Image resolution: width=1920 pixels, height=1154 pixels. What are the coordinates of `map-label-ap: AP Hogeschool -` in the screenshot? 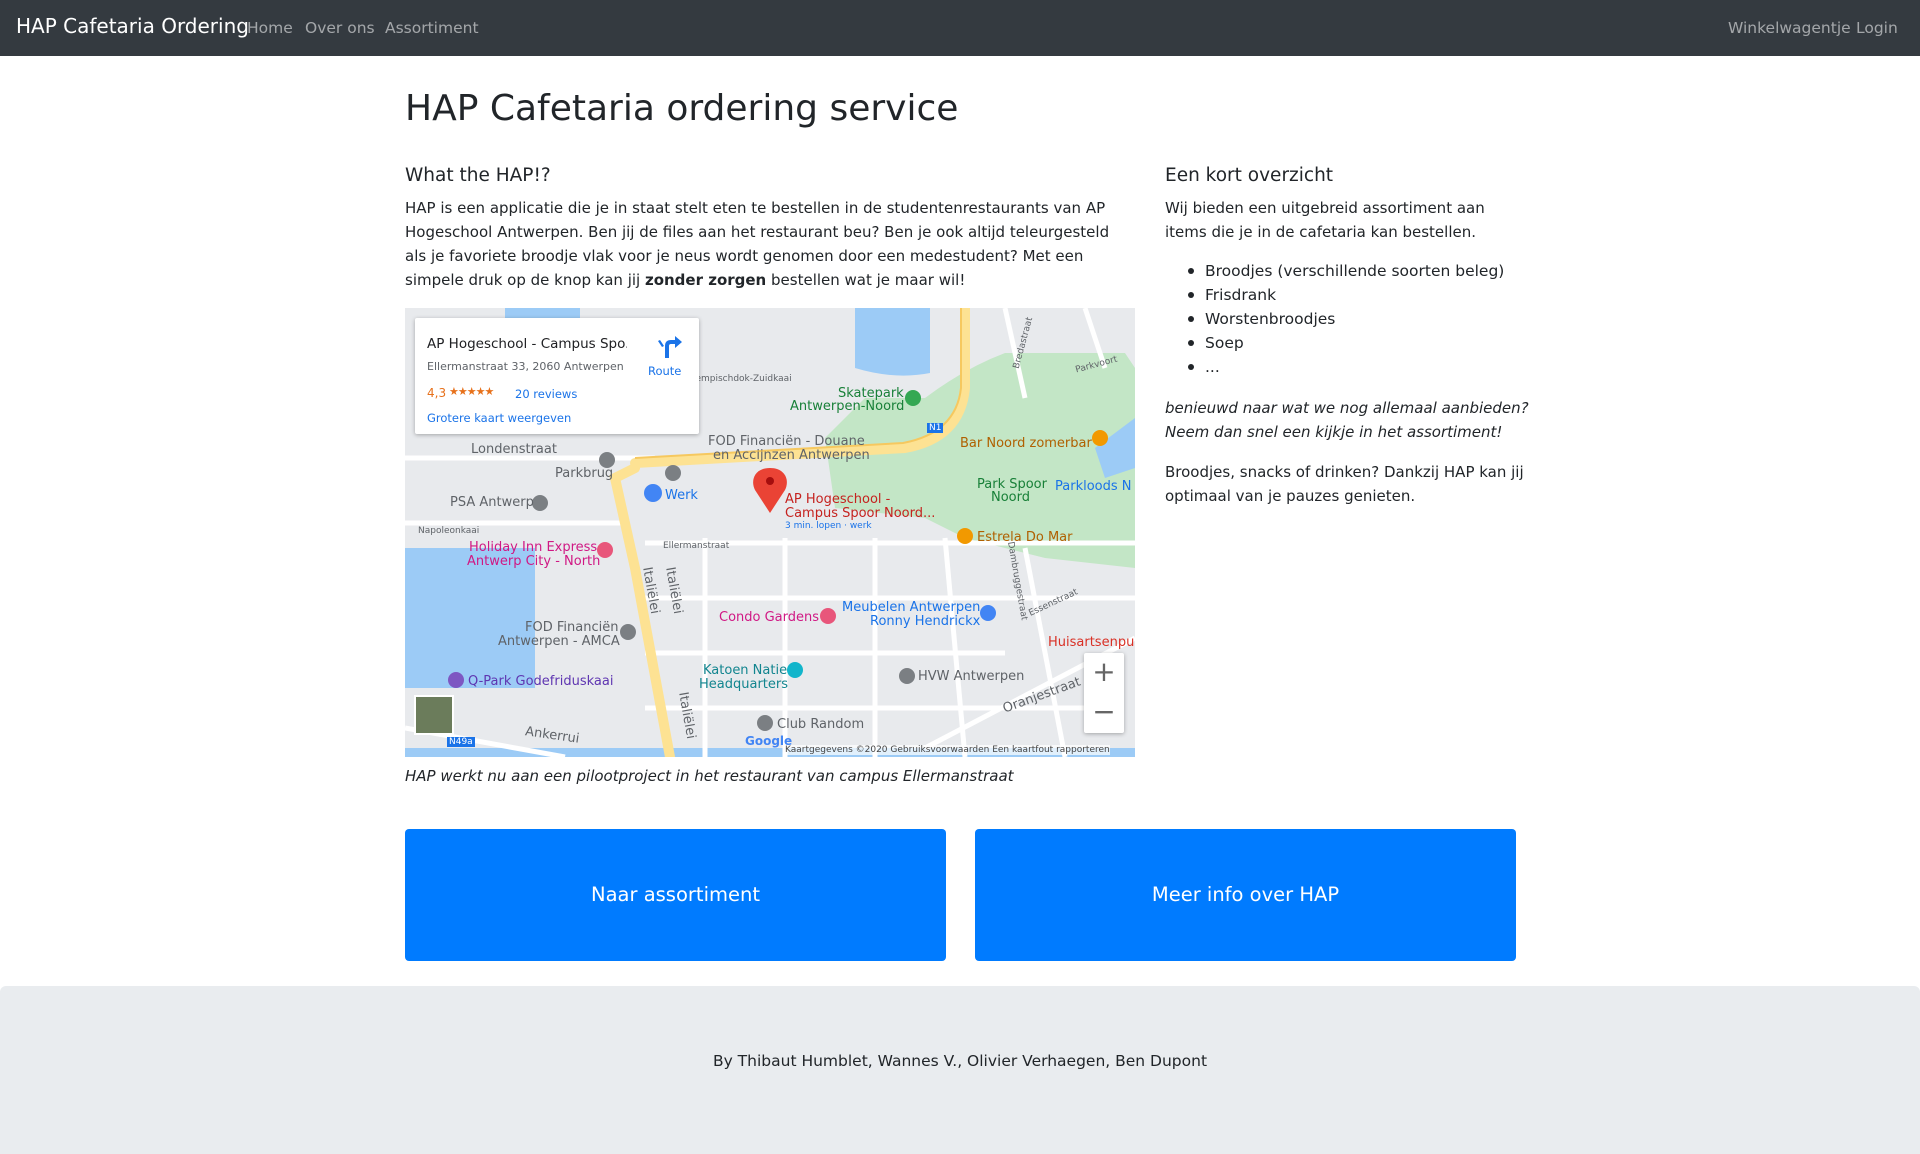 It's located at (838, 499).